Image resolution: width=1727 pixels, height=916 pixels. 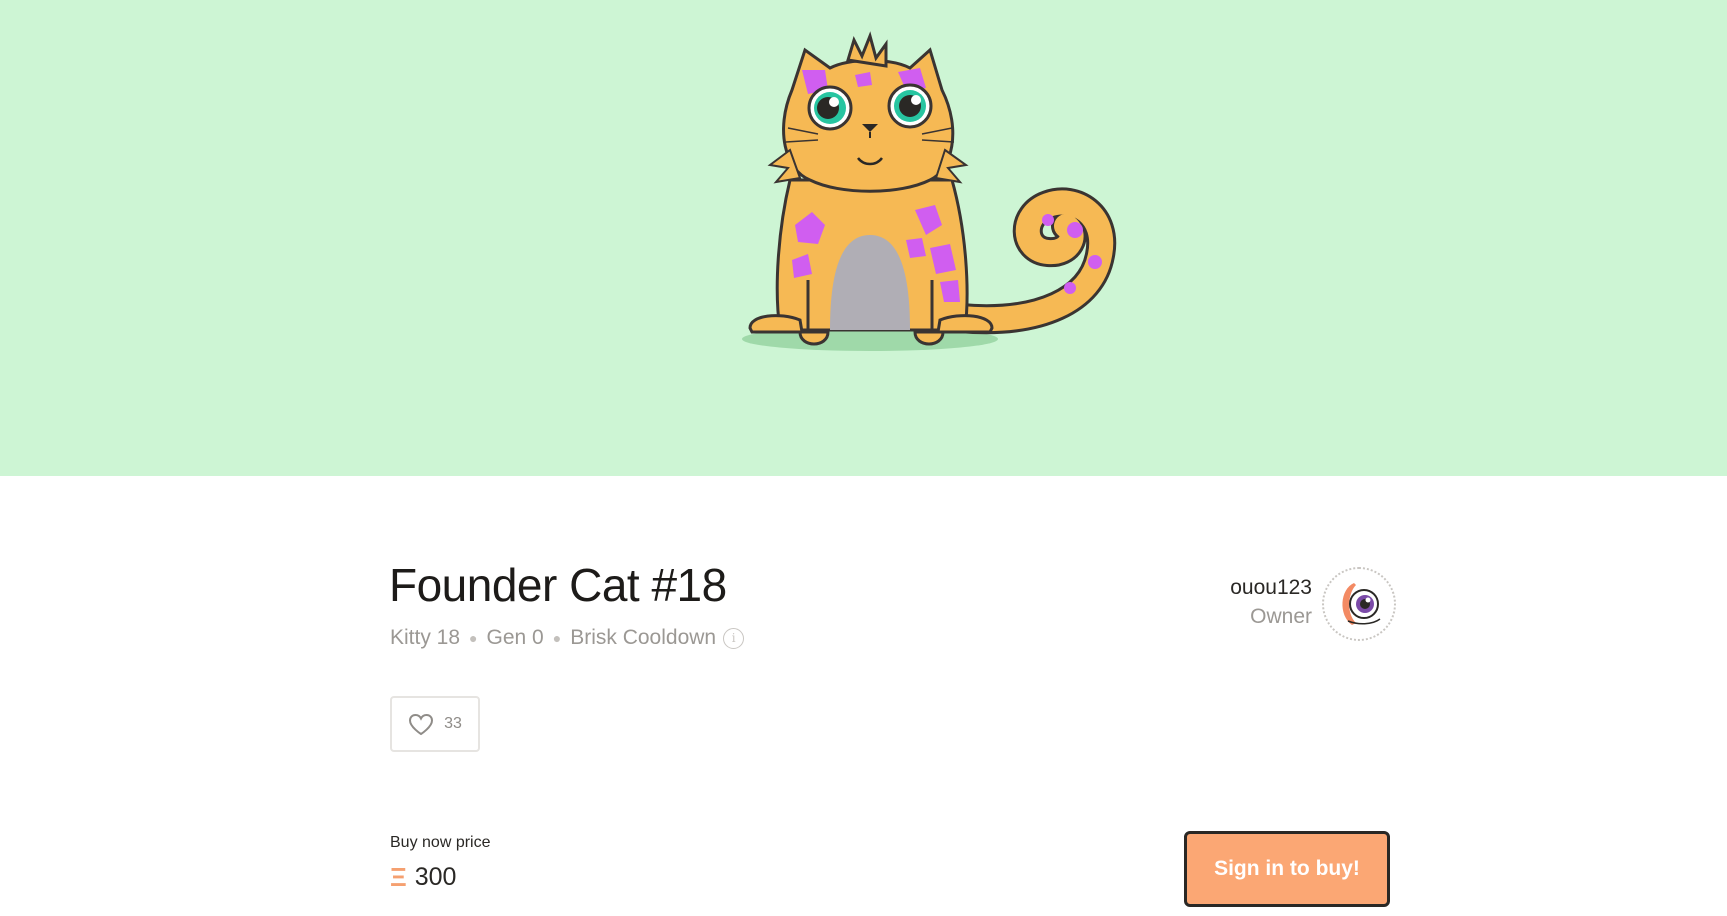 I want to click on kitty-id: Kitty 18, so click(x=425, y=637).